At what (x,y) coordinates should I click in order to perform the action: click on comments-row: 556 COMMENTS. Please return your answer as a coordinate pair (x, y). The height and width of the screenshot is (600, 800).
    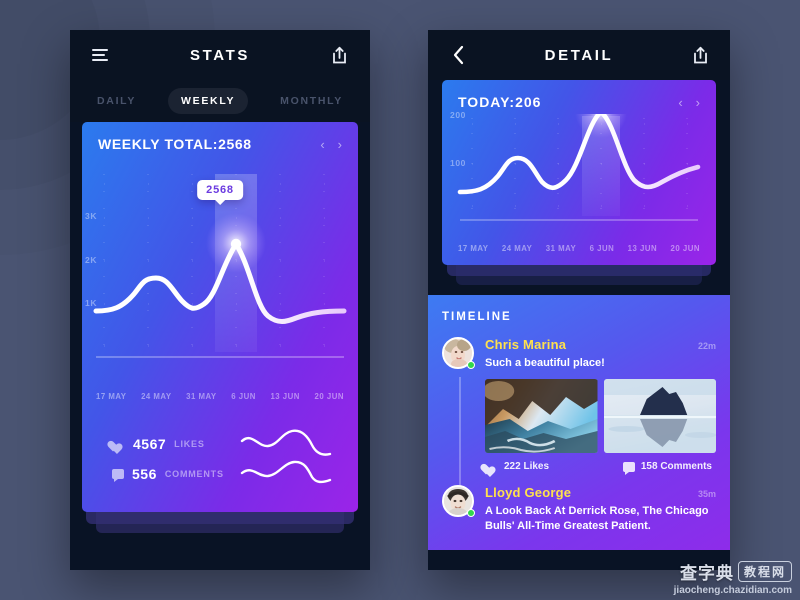
    Looking at the image, I should click on (168, 474).